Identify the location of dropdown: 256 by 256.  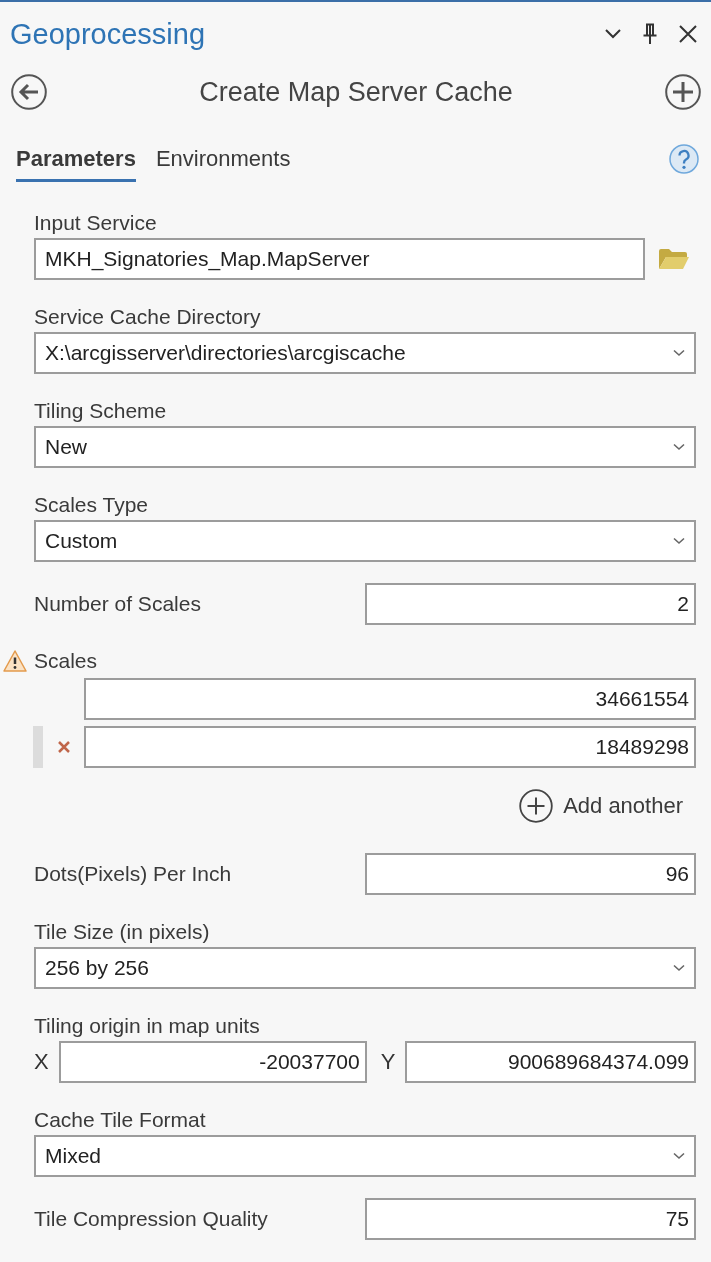
(365, 968).